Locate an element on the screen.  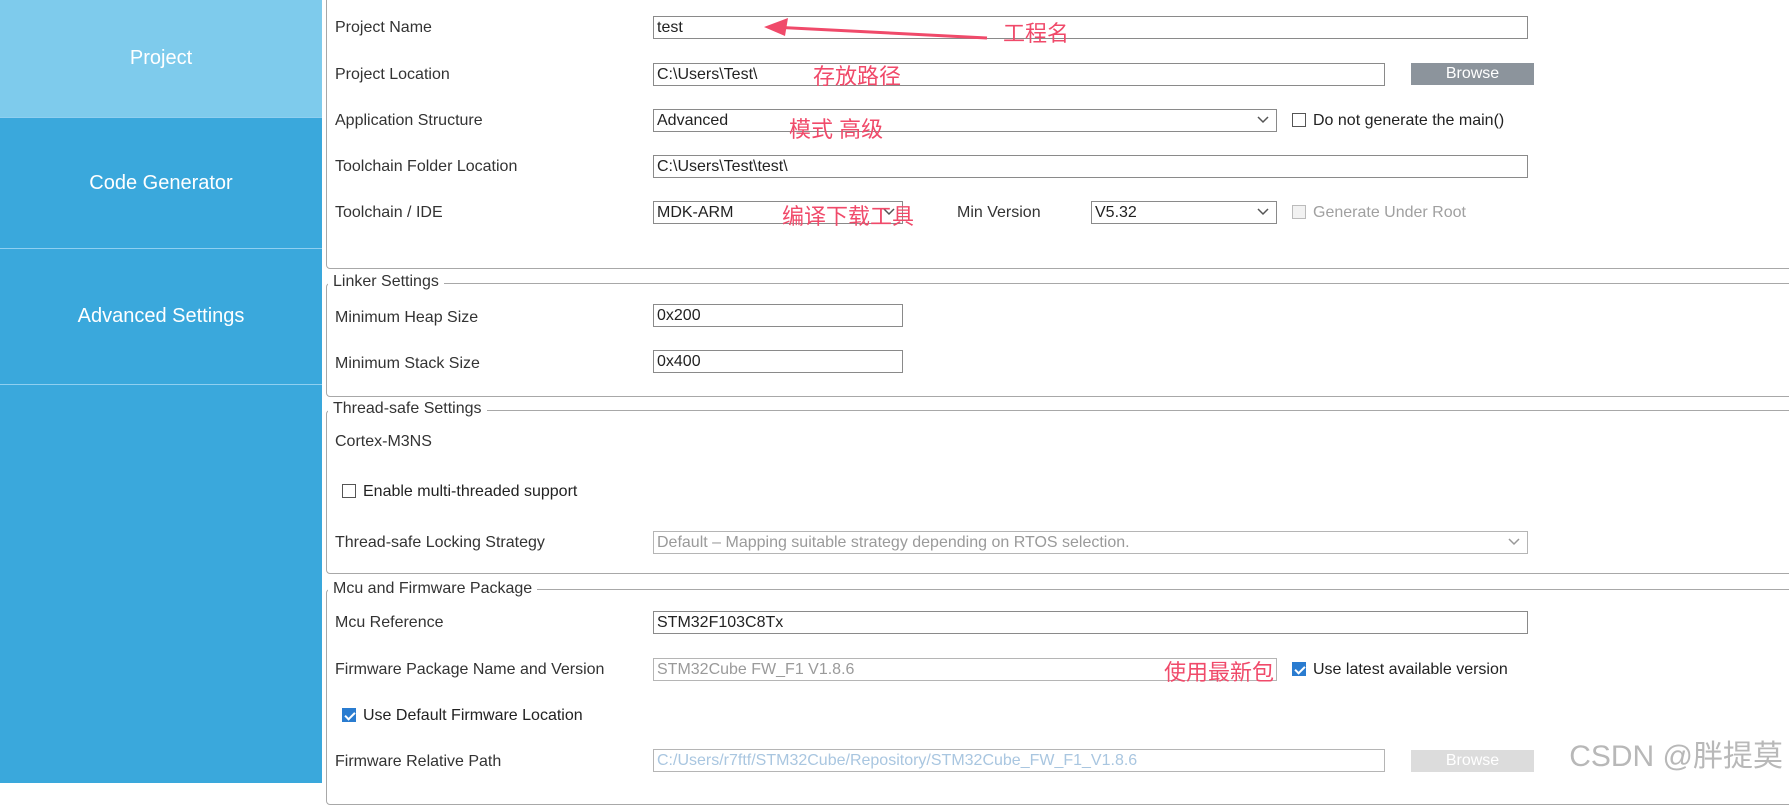
core-label: Cortex-M3NS is located at coordinates (383, 441).